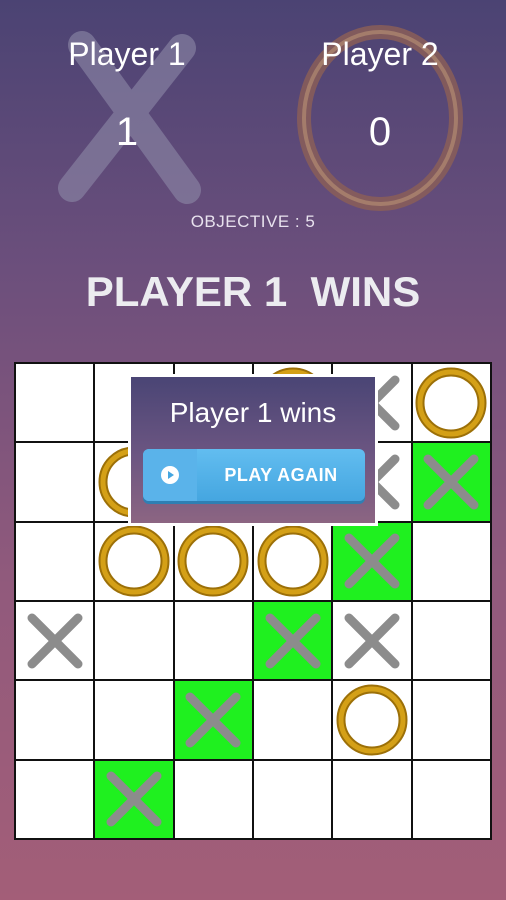 This screenshot has width=506, height=900. I want to click on player2-name: Player 2, so click(380, 54).